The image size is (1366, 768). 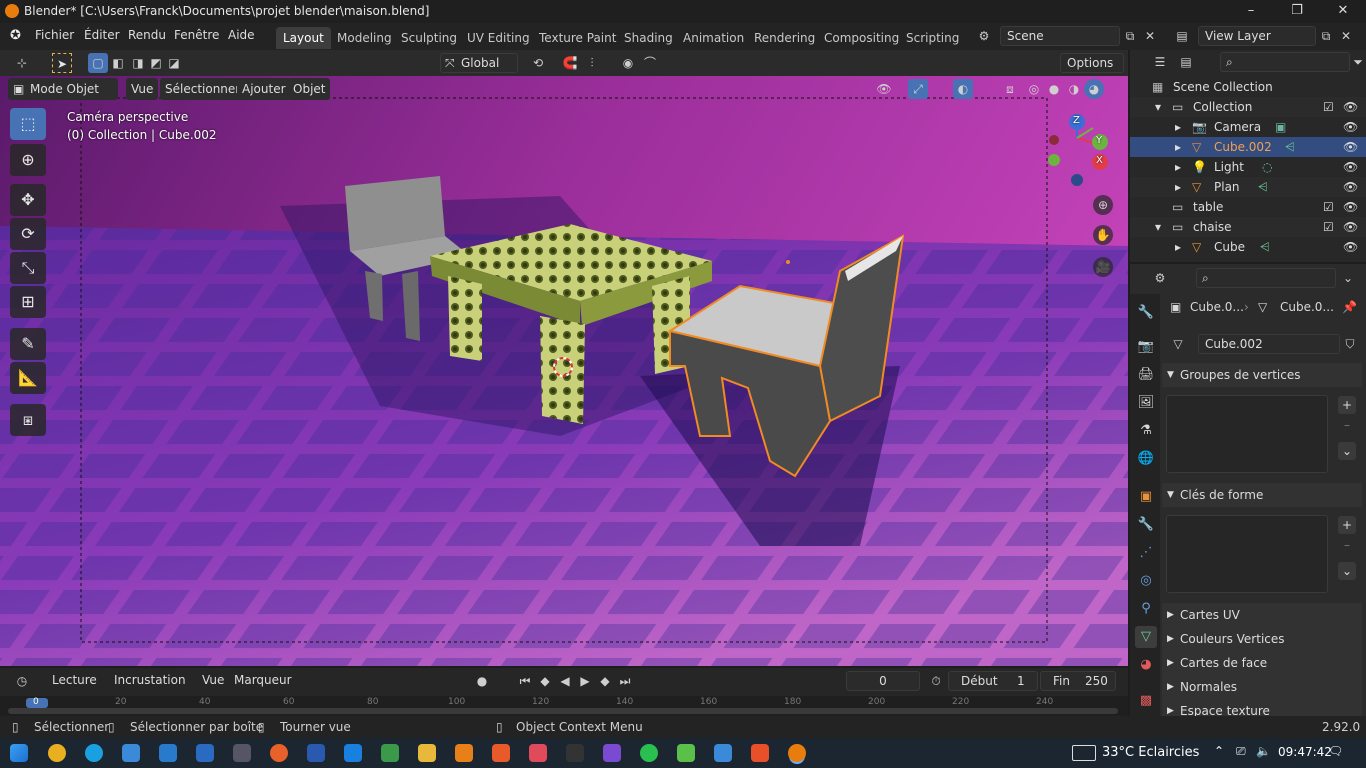 What do you see at coordinates (22, 681) in the screenshot?
I see `timeline-editor-icon: ◷` at bounding box center [22, 681].